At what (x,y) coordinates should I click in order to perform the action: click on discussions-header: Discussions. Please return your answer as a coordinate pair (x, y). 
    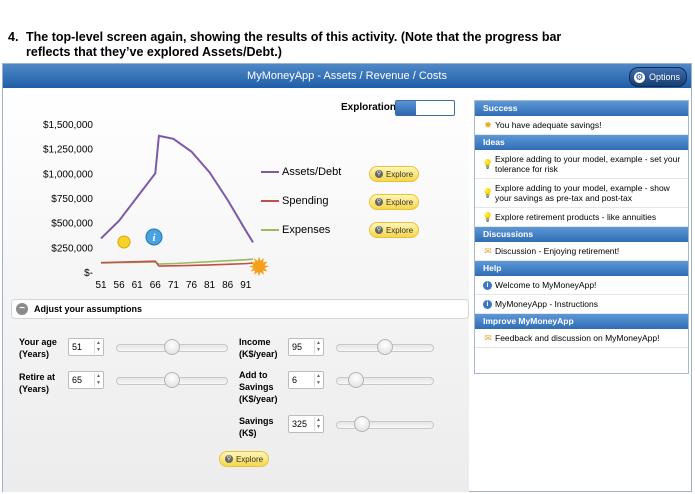
    Looking at the image, I should click on (581, 234).